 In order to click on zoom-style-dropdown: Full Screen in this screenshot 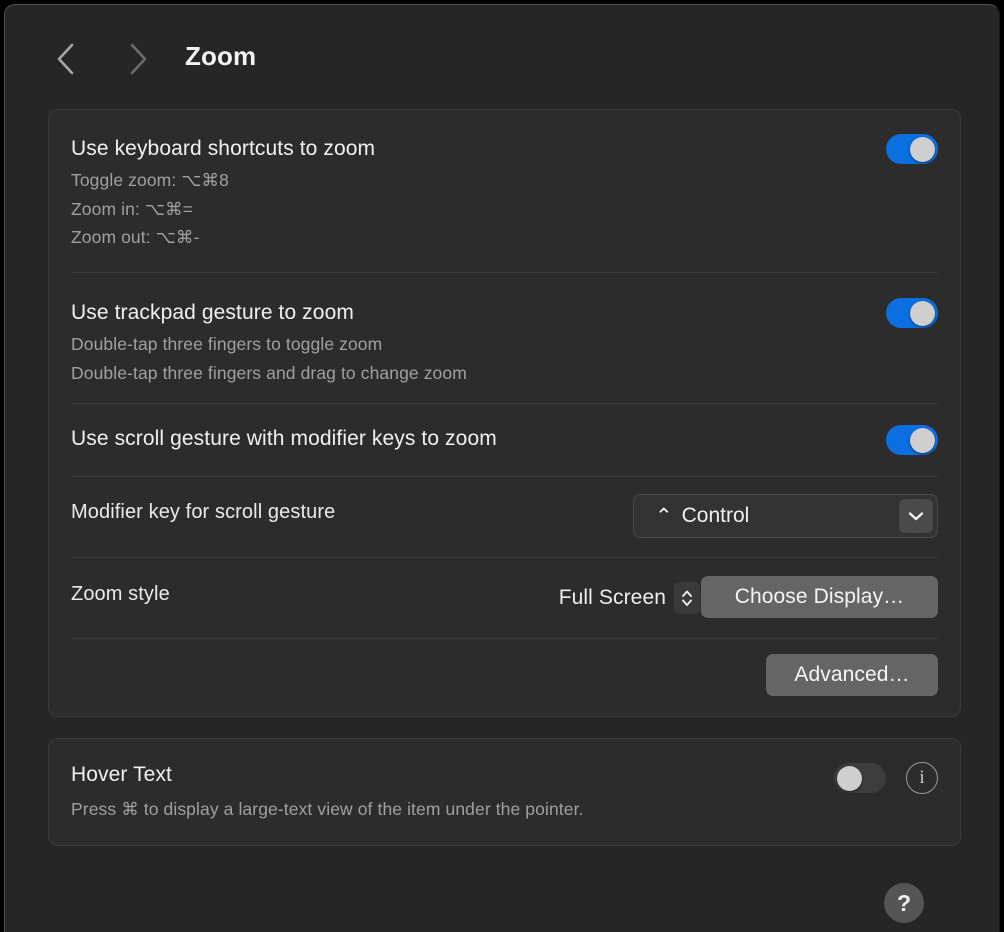, I will do `click(629, 598)`.